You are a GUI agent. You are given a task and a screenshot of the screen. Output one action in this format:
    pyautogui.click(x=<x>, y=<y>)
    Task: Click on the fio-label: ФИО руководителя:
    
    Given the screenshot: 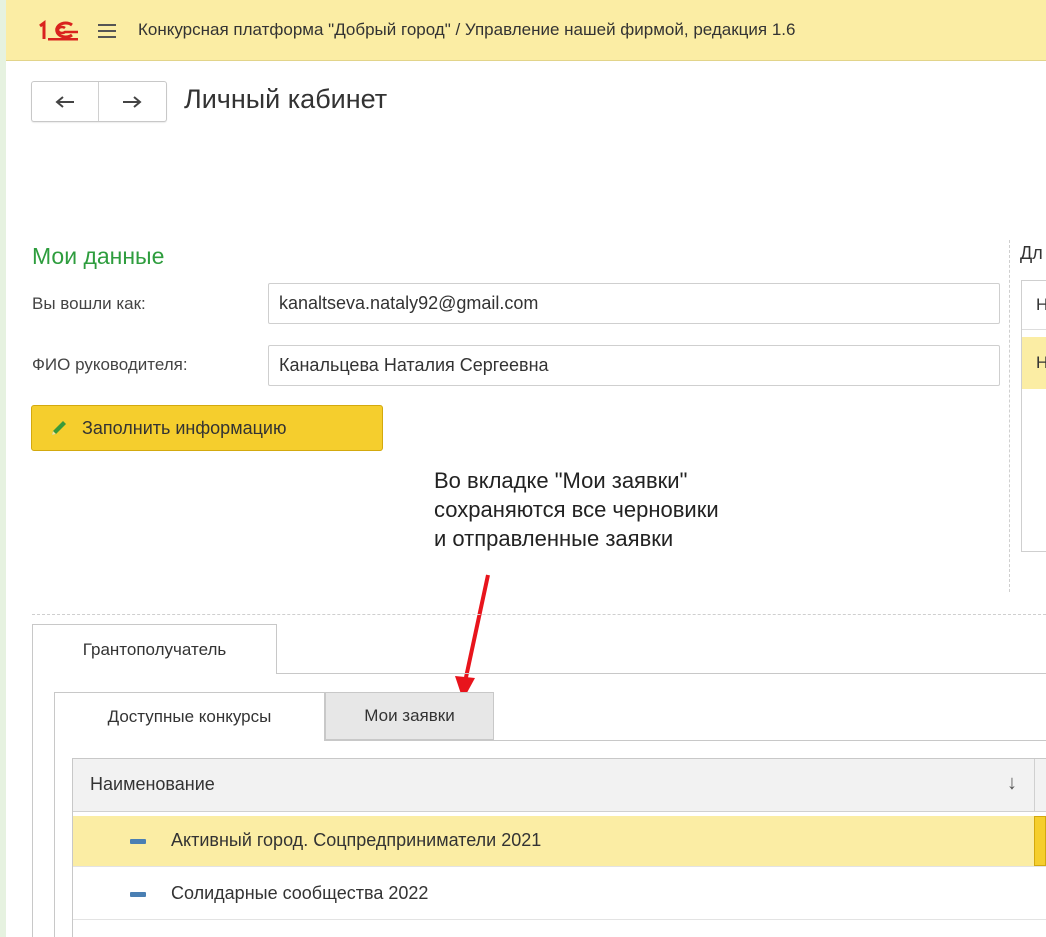 What is the action you would take?
    pyautogui.click(x=110, y=364)
    